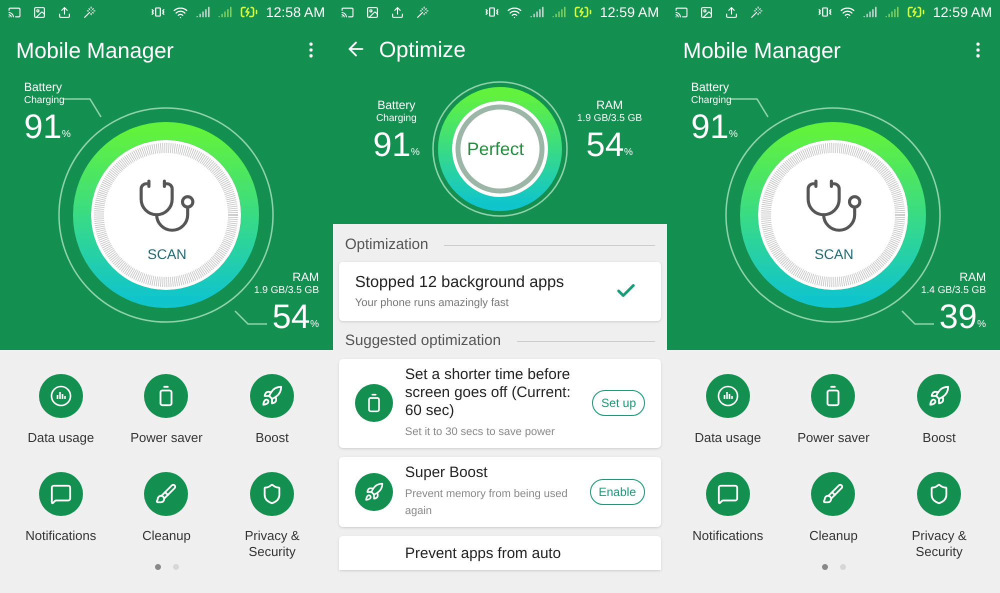 Image resolution: width=1000 pixels, height=593 pixels. What do you see at coordinates (495, 149) in the screenshot?
I see `gauge-status: Perfect` at bounding box center [495, 149].